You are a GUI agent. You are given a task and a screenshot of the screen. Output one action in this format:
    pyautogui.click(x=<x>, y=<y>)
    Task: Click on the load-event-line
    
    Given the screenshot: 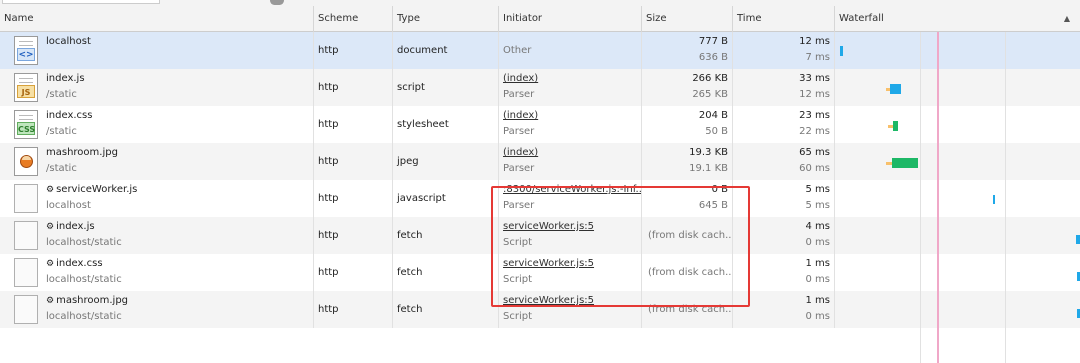 What is the action you would take?
    pyautogui.click(x=938, y=197)
    